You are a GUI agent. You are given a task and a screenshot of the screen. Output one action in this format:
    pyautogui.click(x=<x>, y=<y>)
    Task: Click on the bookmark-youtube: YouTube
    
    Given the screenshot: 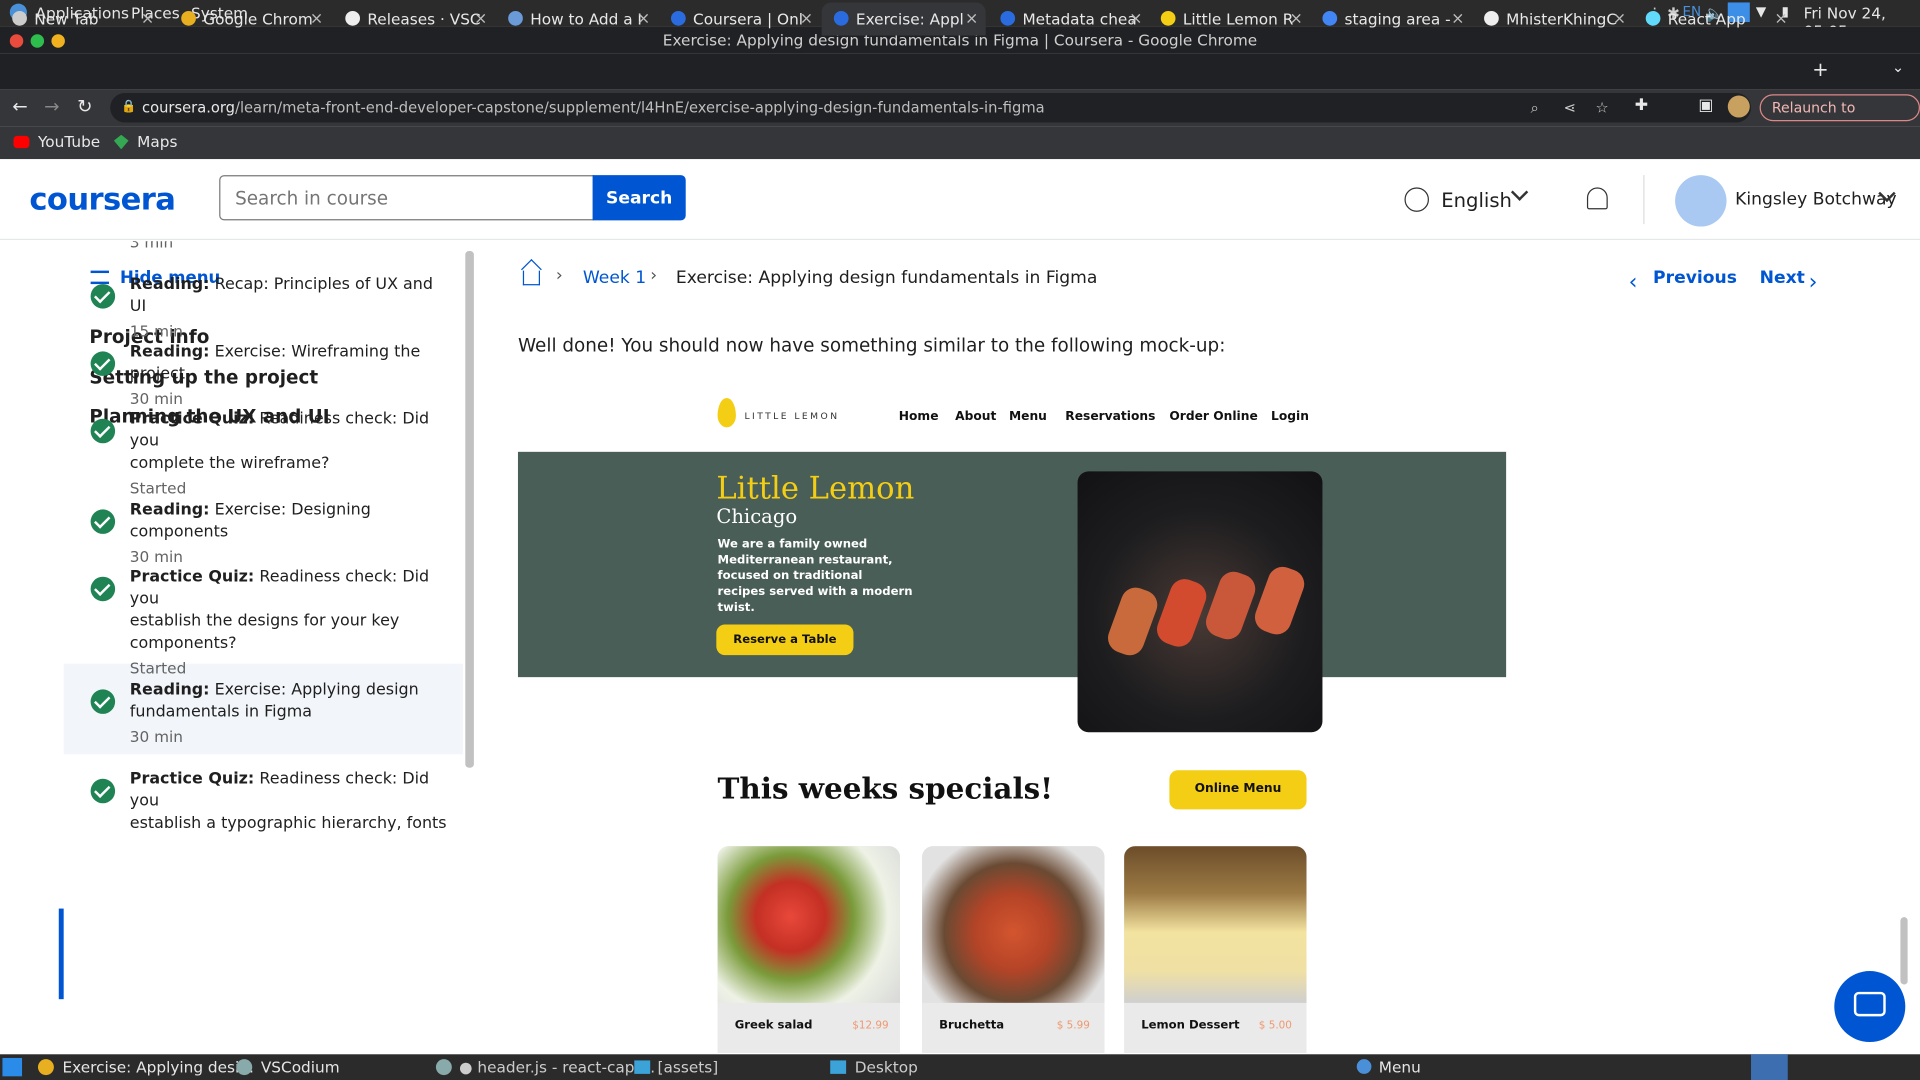 What is the action you would take?
    pyautogui.click(x=69, y=141)
    